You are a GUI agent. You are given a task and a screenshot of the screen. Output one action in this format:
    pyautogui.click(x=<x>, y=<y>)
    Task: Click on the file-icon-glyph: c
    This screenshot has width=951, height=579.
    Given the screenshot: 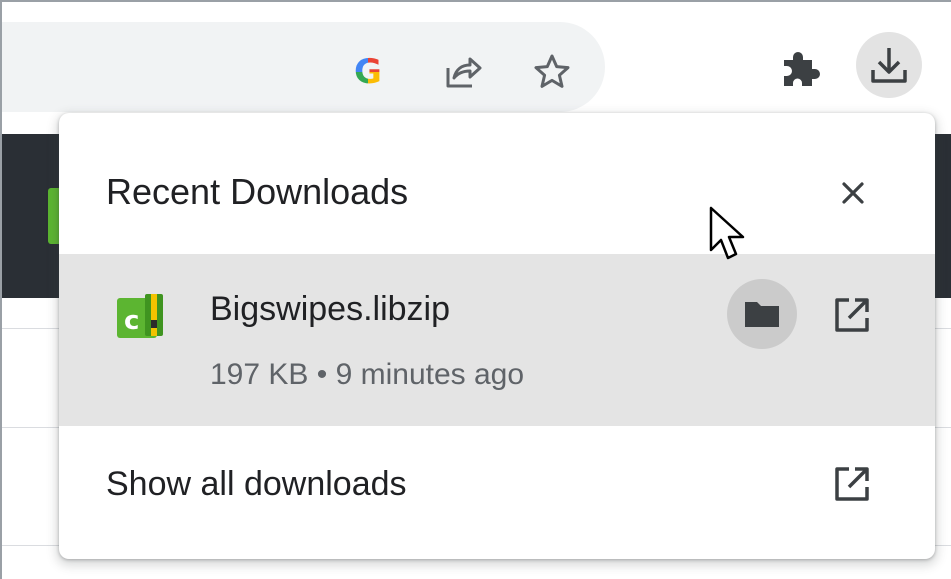 What is the action you would take?
    pyautogui.click(x=131, y=321)
    